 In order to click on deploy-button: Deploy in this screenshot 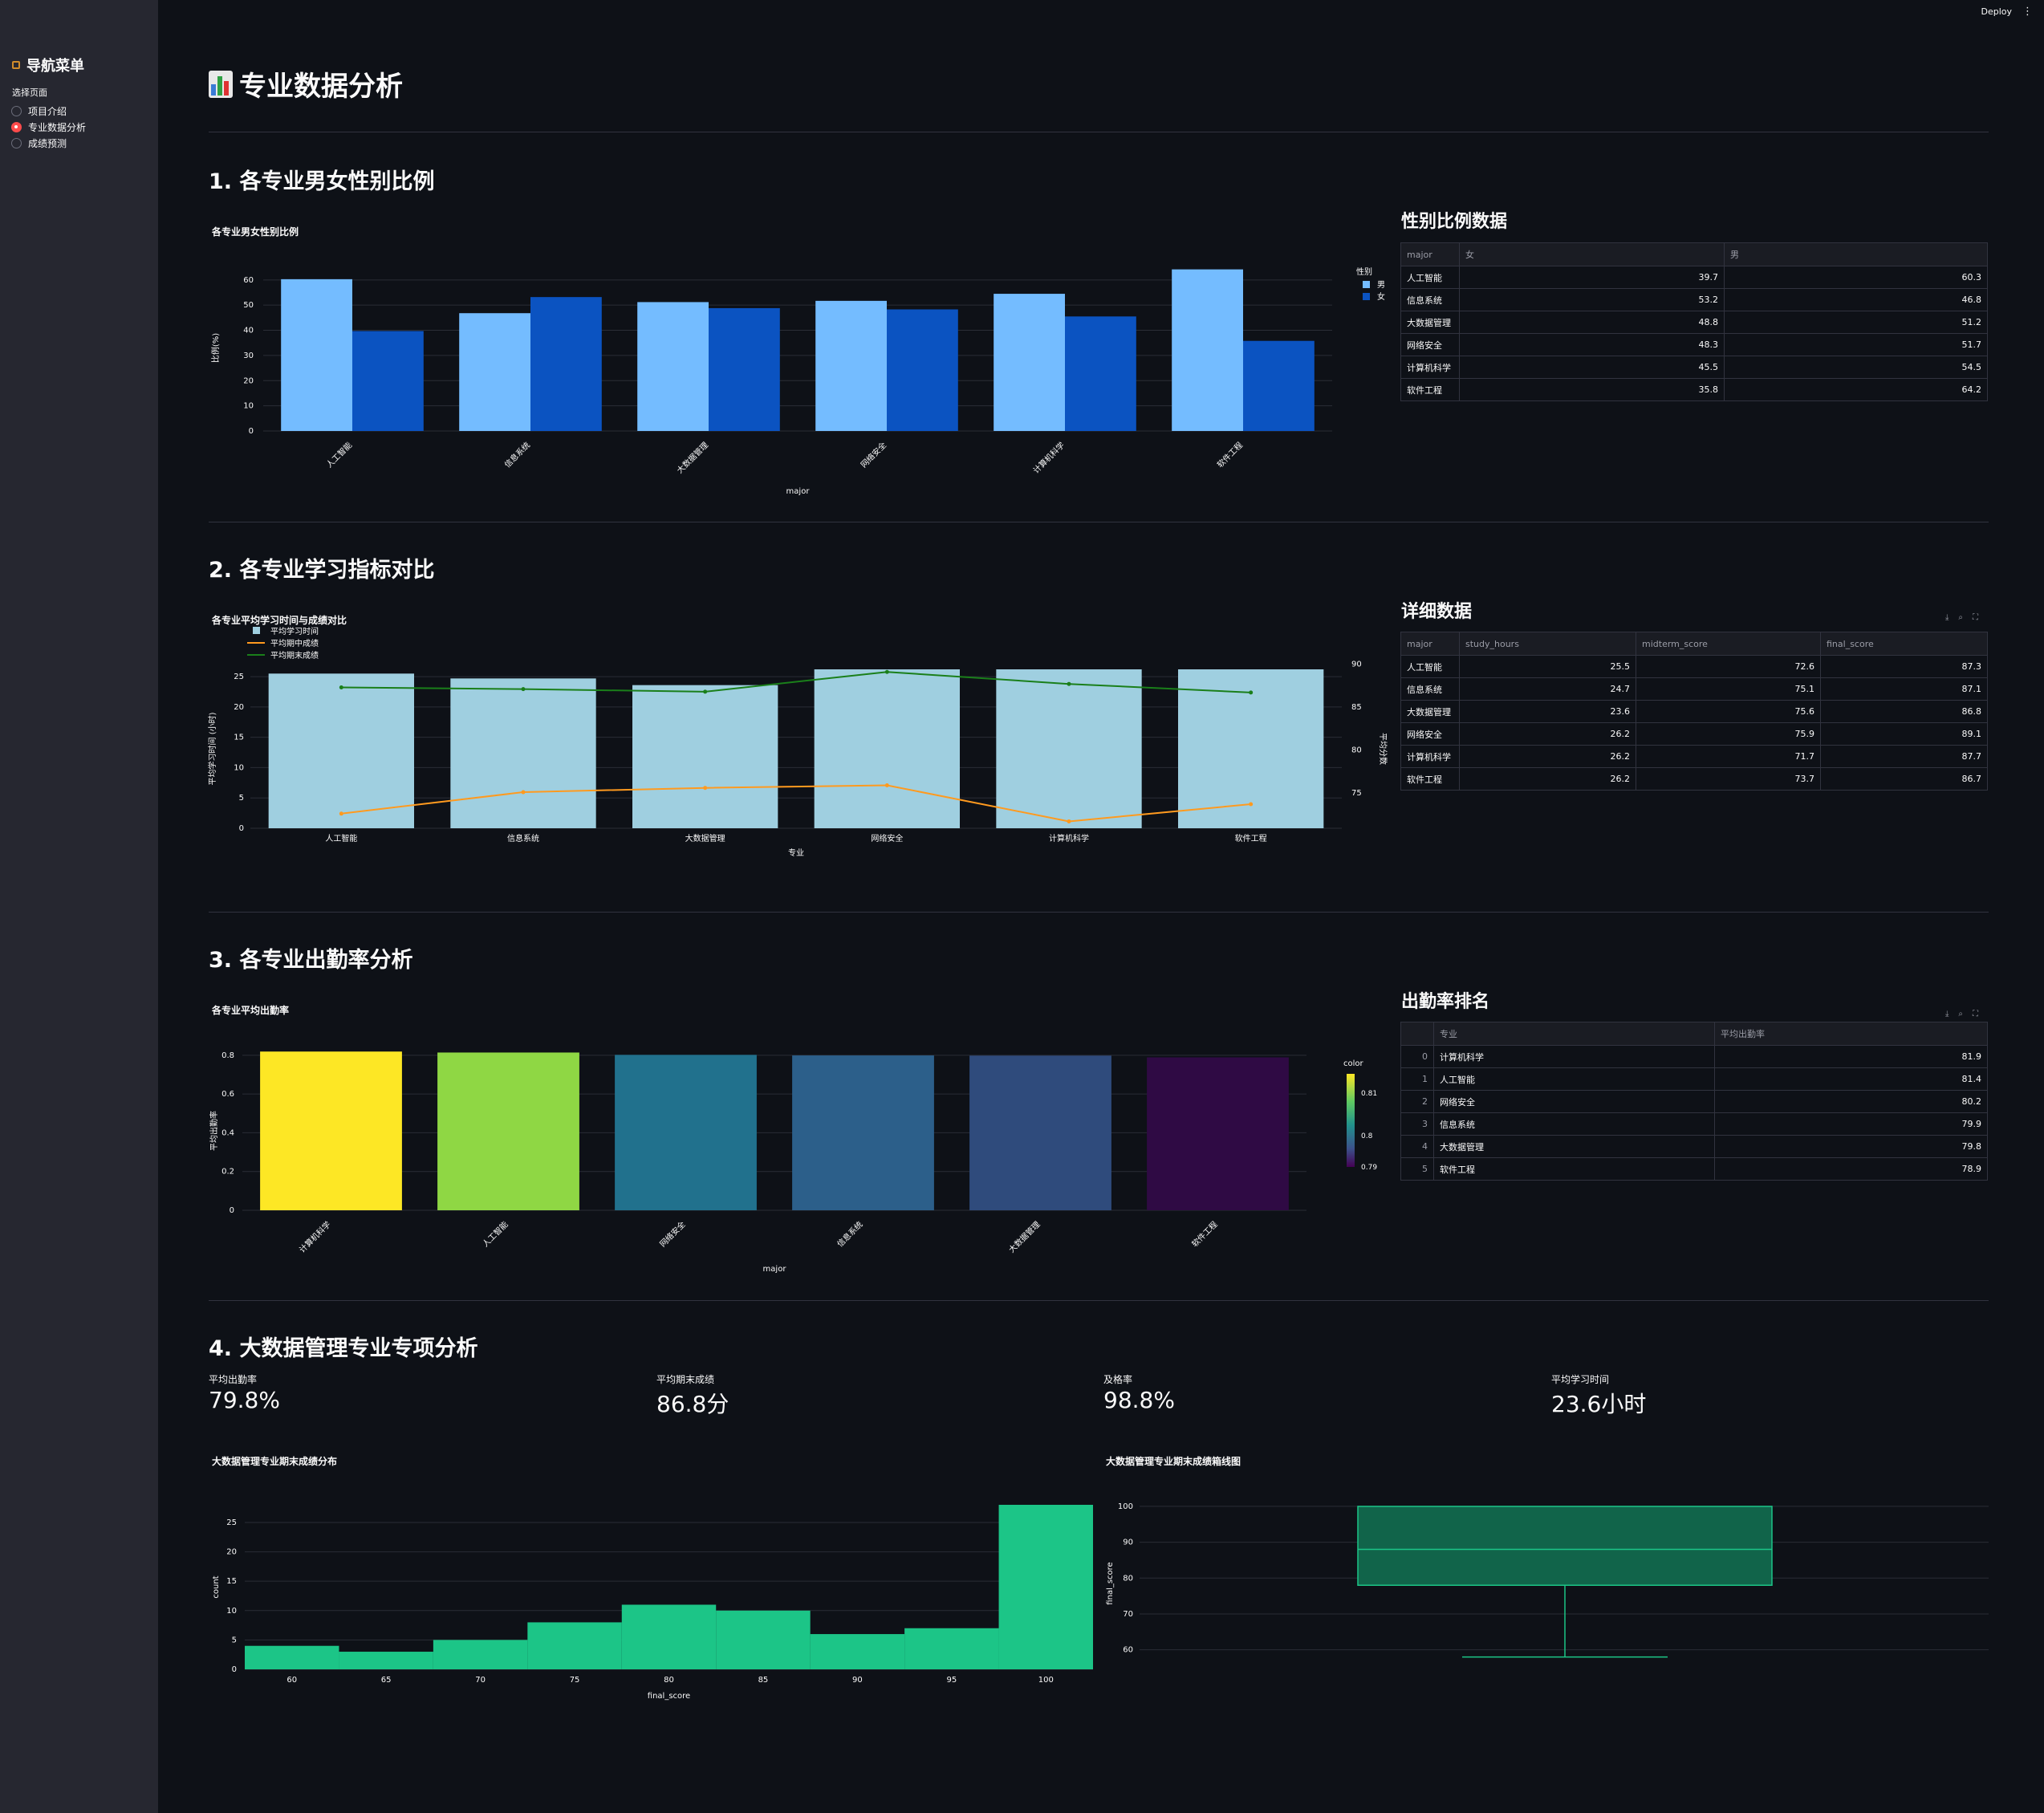, I will do `click(1996, 11)`.